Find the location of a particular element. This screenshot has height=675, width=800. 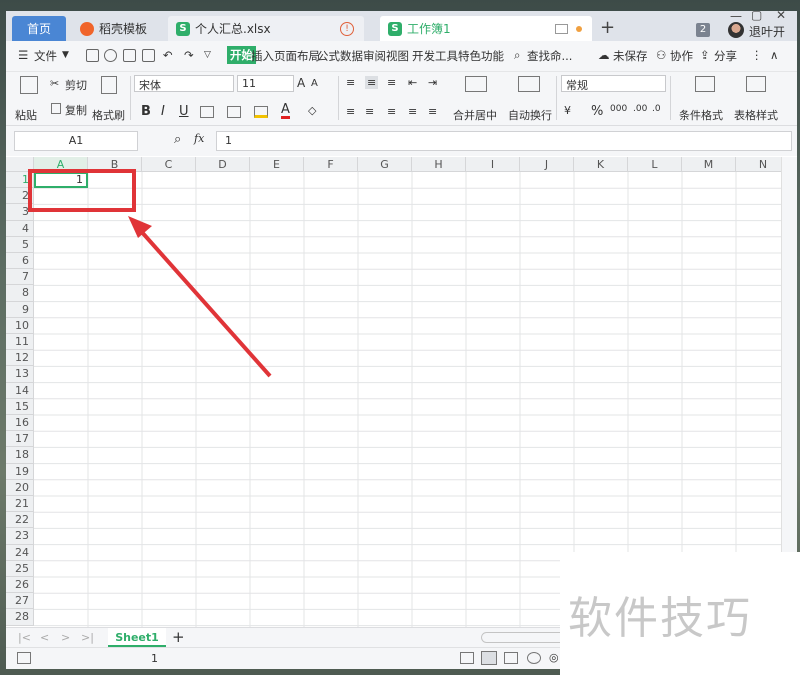

hamburger-icon: ☰ is located at coordinates (23, 55).